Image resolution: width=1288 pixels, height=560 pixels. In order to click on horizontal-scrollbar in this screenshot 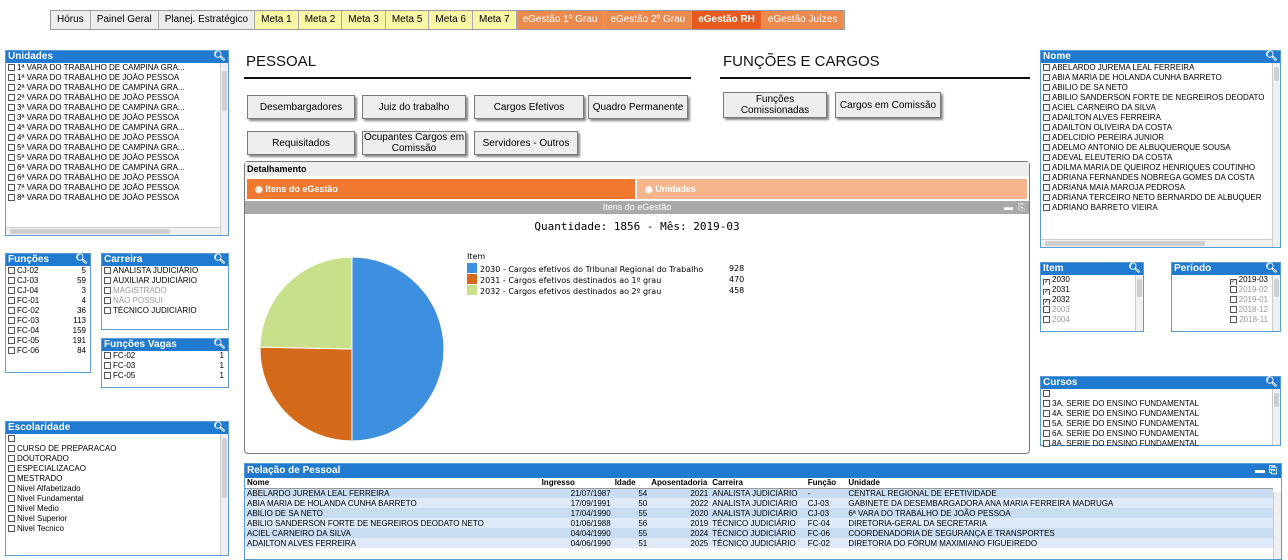, I will do `click(113, 231)`.